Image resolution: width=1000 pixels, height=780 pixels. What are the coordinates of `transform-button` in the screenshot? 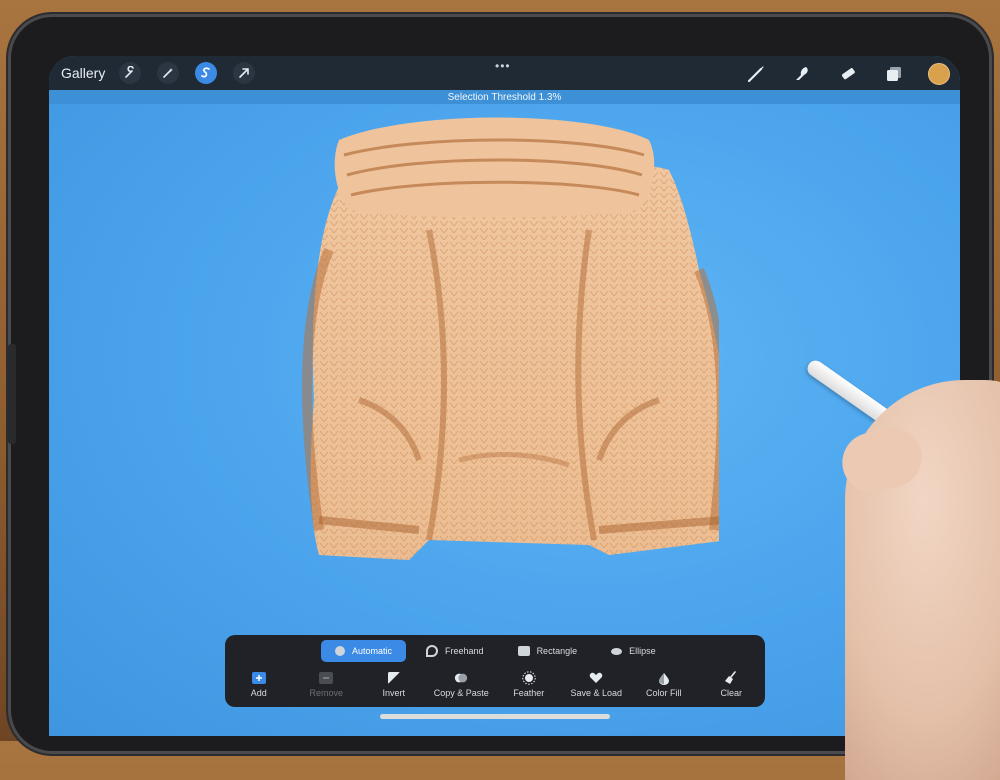 It's located at (244, 73).